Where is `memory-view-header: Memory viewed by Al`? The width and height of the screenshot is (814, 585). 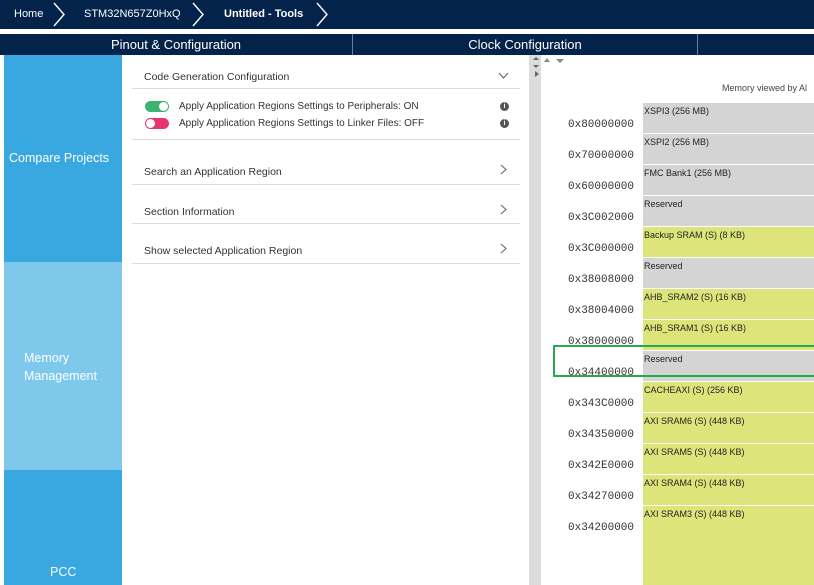 memory-view-header: Memory viewed by Al is located at coordinates (765, 88).